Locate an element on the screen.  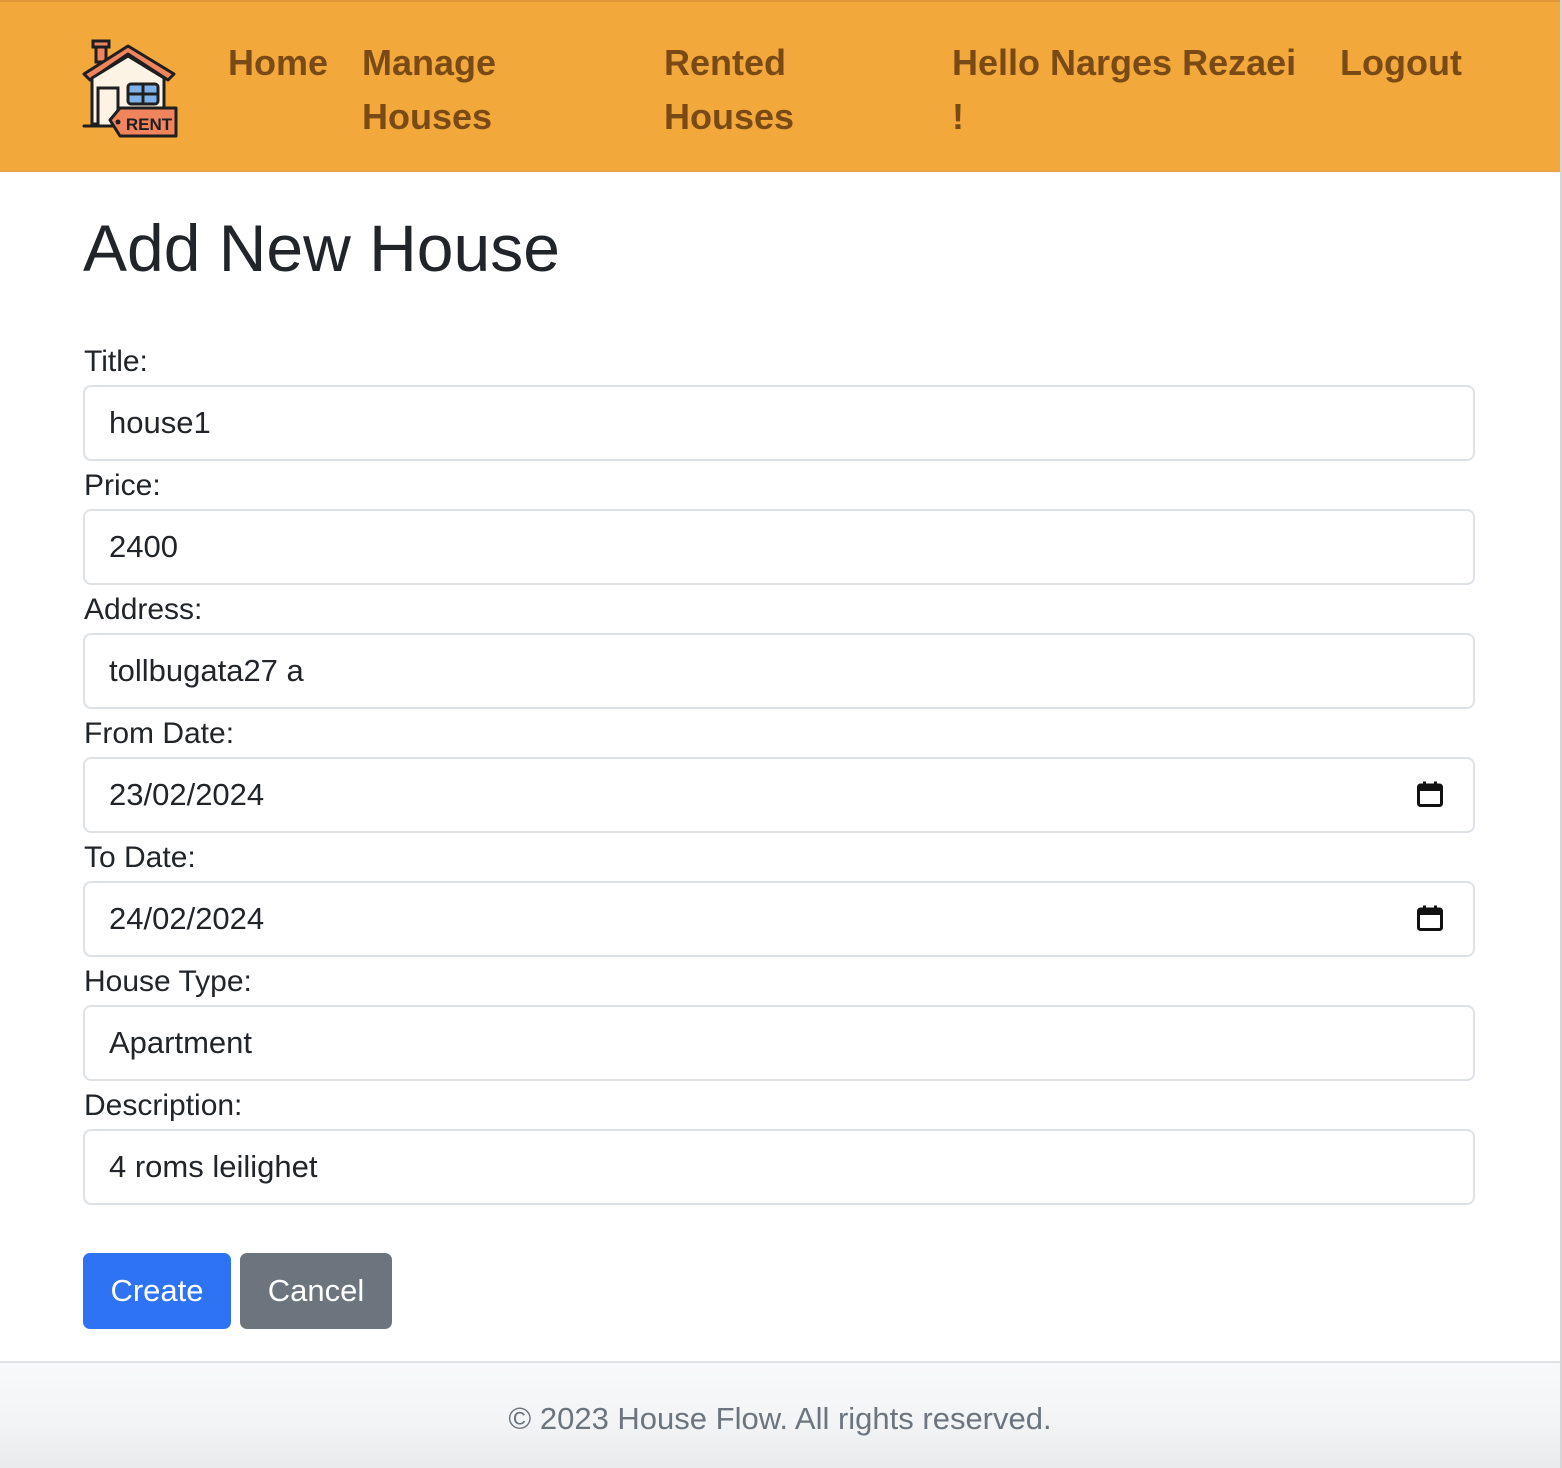
to-date-input is located at coordinates (779, 919).